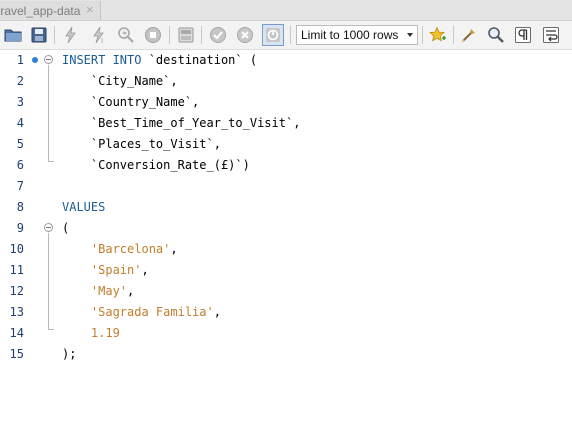  What do you see at coordinates (286, 10) in the screenshot?
I see `tab-strip: travel_app-data ×` at bounding box center [286, 10].